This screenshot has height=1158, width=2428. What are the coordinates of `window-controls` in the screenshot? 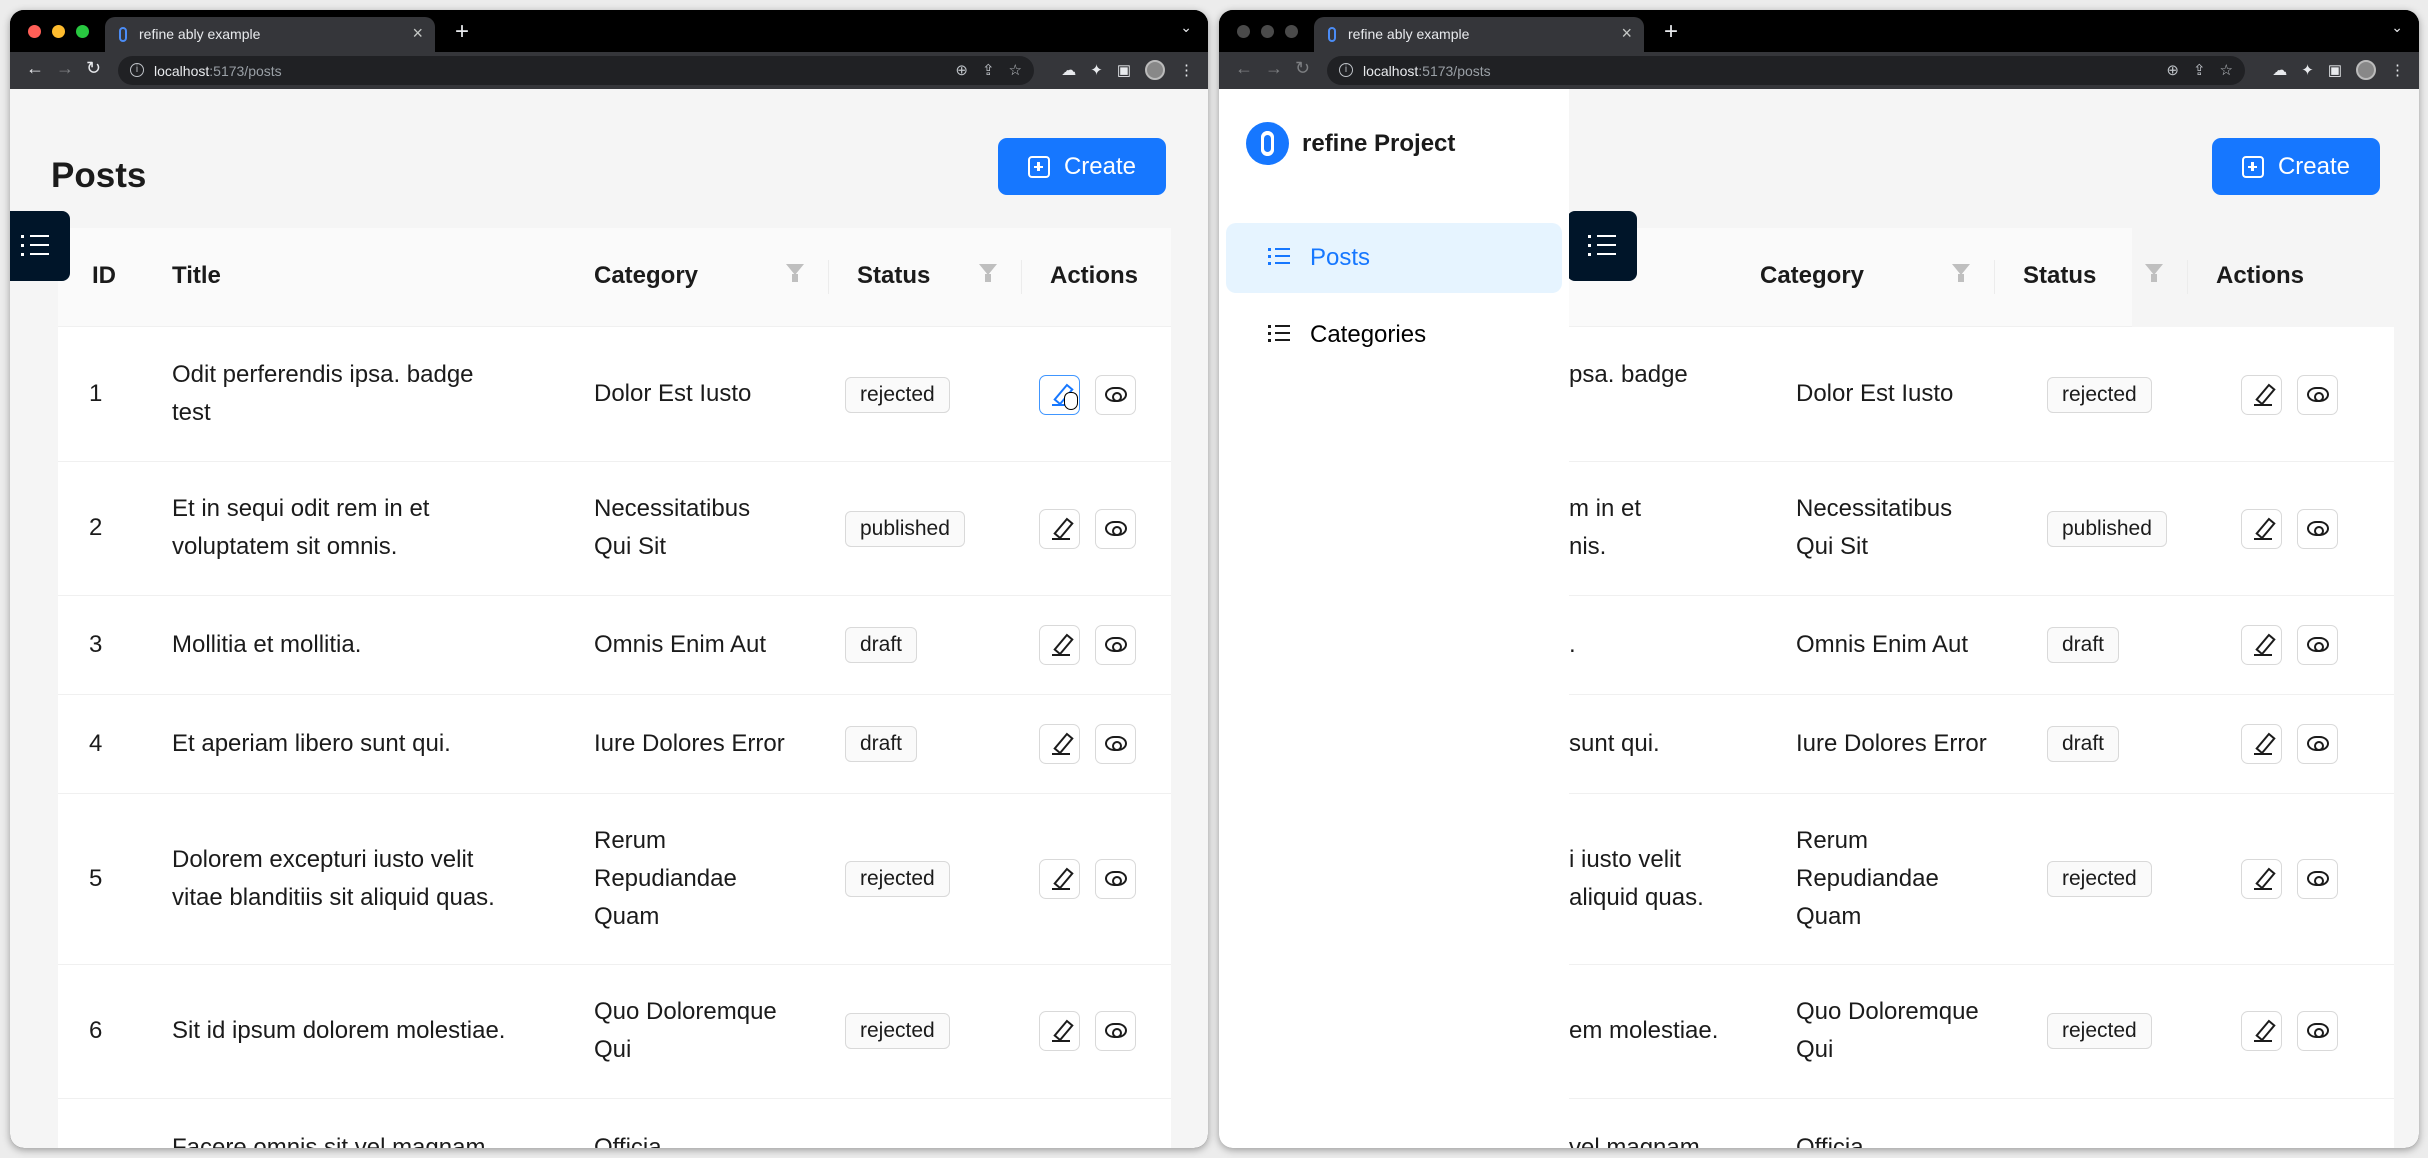 It's located at (1267, 31).